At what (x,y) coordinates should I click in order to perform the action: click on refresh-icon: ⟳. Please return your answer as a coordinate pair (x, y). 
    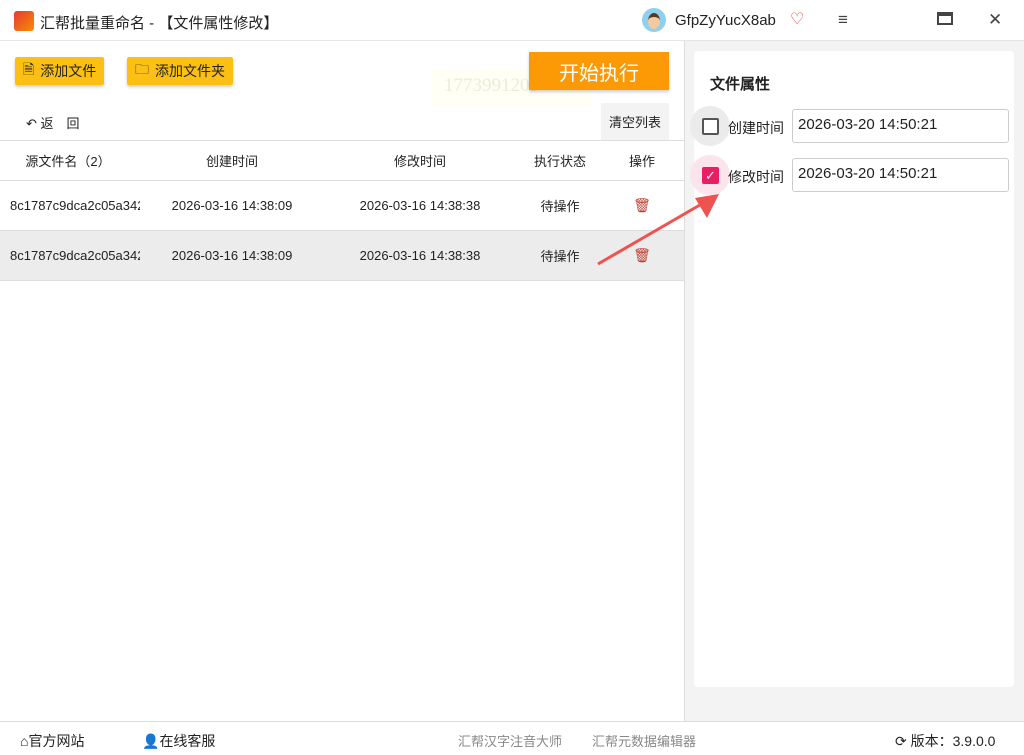
    Looking at the image, I should click on (903, 741).